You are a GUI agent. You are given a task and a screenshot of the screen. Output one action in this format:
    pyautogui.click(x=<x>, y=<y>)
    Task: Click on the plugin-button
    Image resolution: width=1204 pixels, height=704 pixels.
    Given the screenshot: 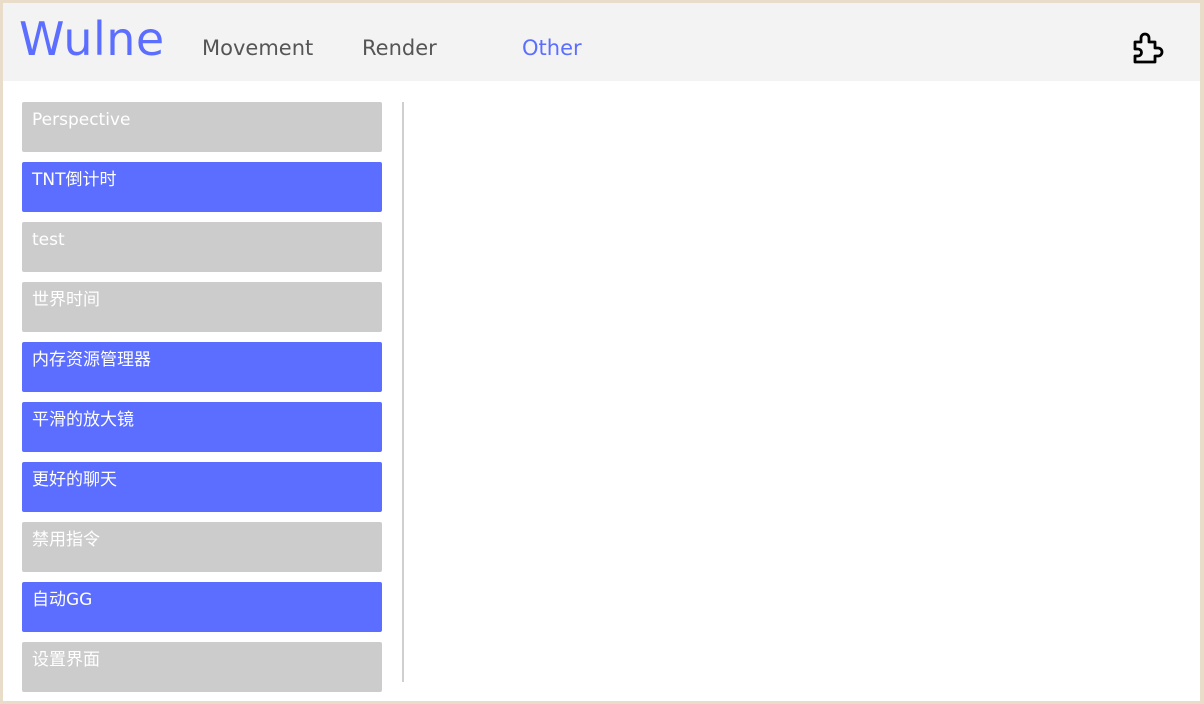 What is the action you would take?
    pyautogui.click(x=1148, y=48)
    